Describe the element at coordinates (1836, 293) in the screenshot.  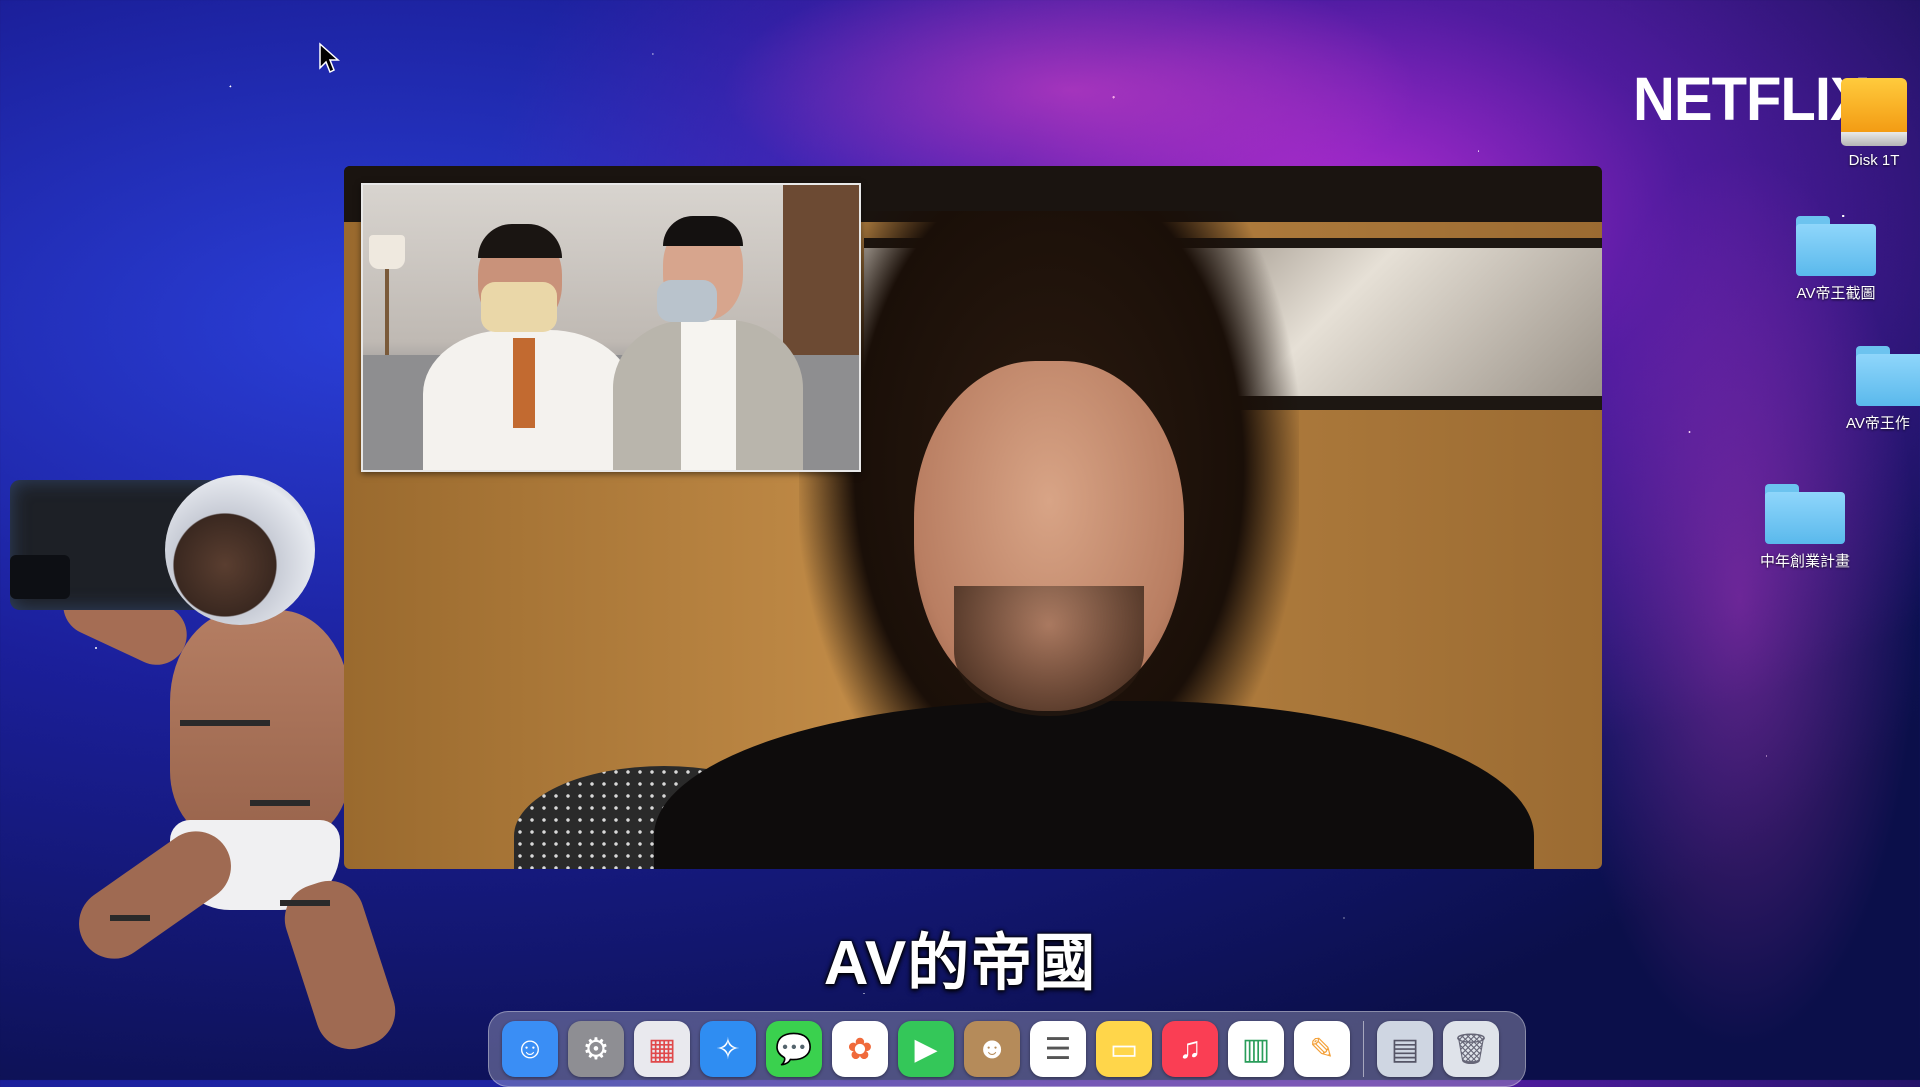
I see `desktop-icon-label: AV帝王截圖` at that location.